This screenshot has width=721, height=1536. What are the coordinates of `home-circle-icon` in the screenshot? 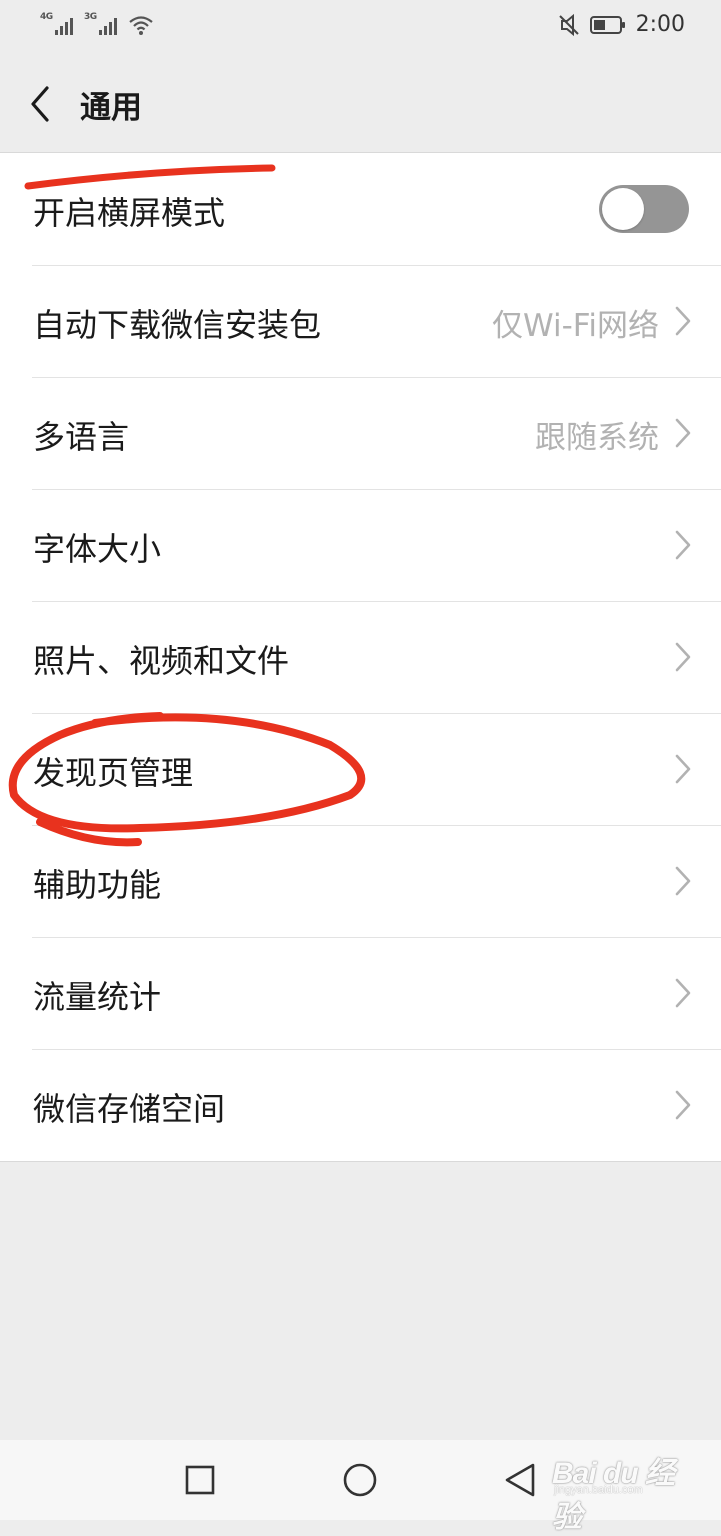 It's located at (360, 1480).